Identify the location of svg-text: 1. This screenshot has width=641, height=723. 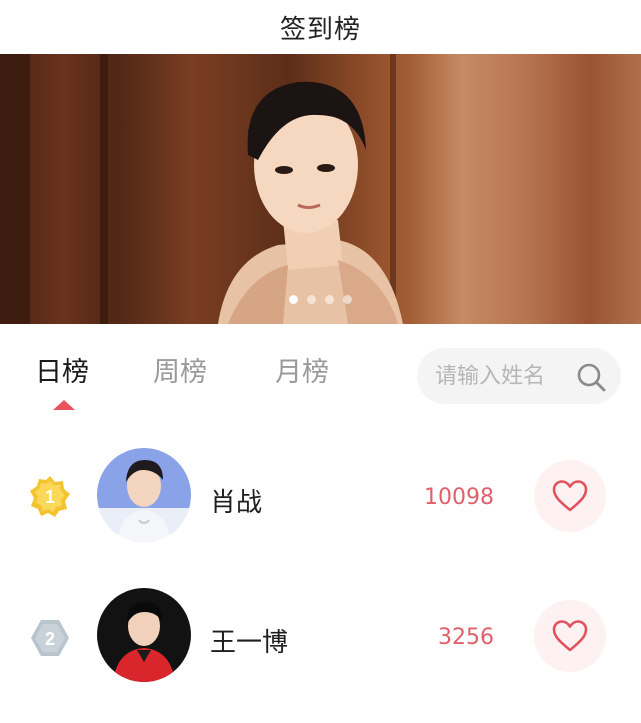
(50, 497).